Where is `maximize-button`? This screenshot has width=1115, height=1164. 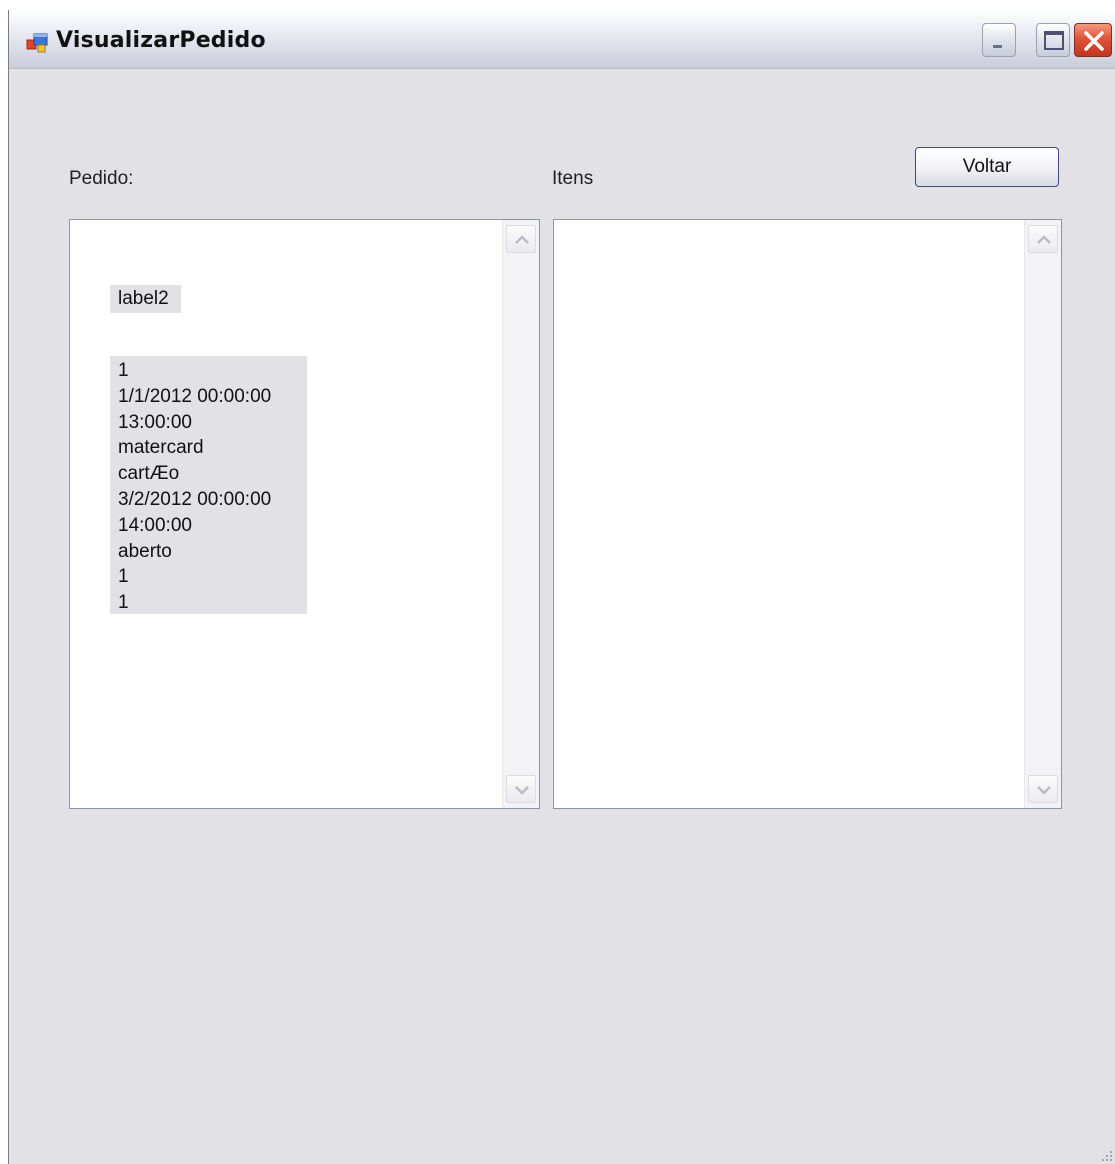
maximize-button is located at coordinates (1053, 40).